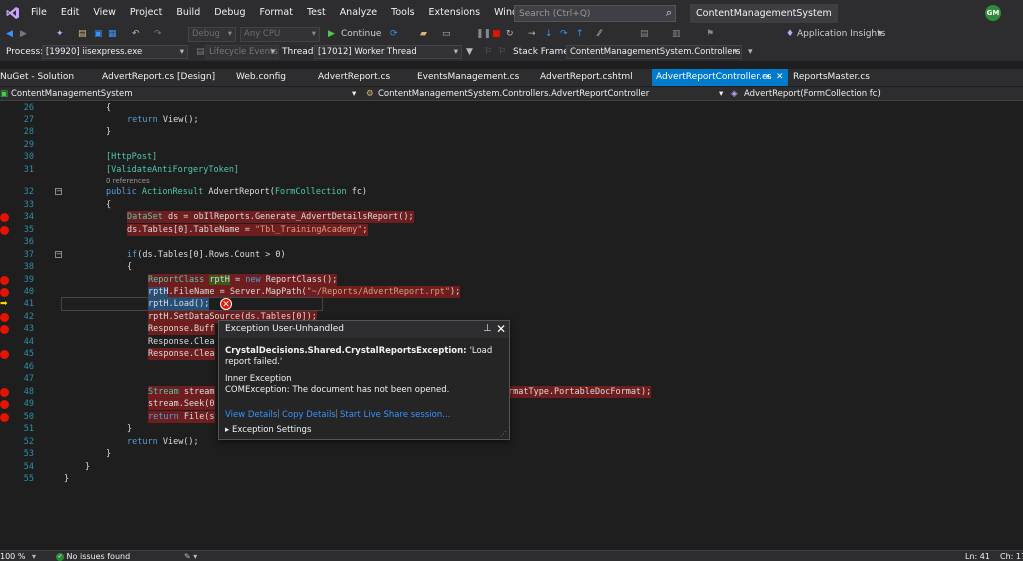 The width and height of the screenshot is (1023, 561). What do you see at coordinates (993, 13) in the screenshot?
I see `user-avatar: GM` at bounding box center [993, 13].